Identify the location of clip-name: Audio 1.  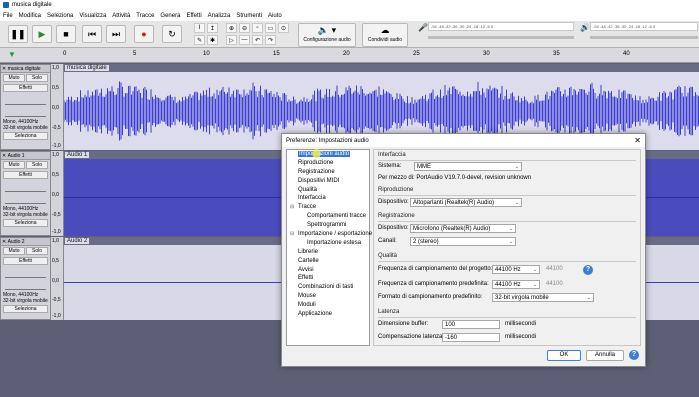
(77, 155).